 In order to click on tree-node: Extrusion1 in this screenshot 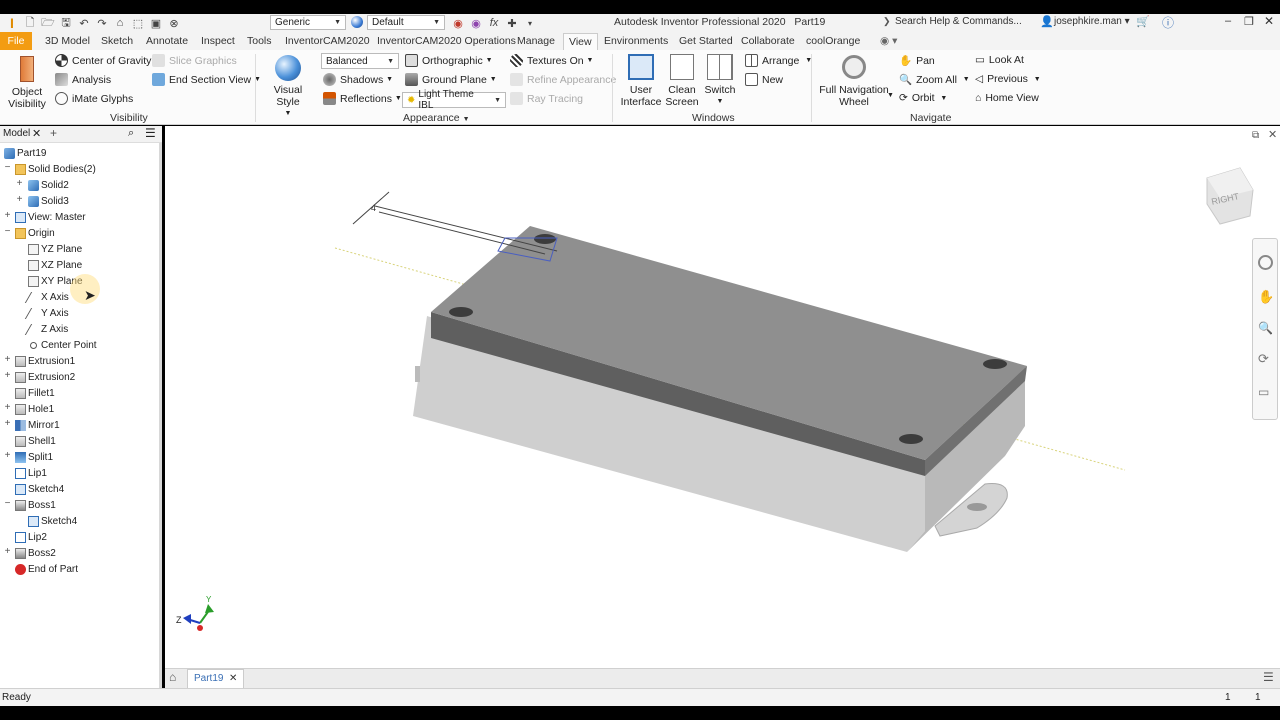, I will do `click(45, 361)`.